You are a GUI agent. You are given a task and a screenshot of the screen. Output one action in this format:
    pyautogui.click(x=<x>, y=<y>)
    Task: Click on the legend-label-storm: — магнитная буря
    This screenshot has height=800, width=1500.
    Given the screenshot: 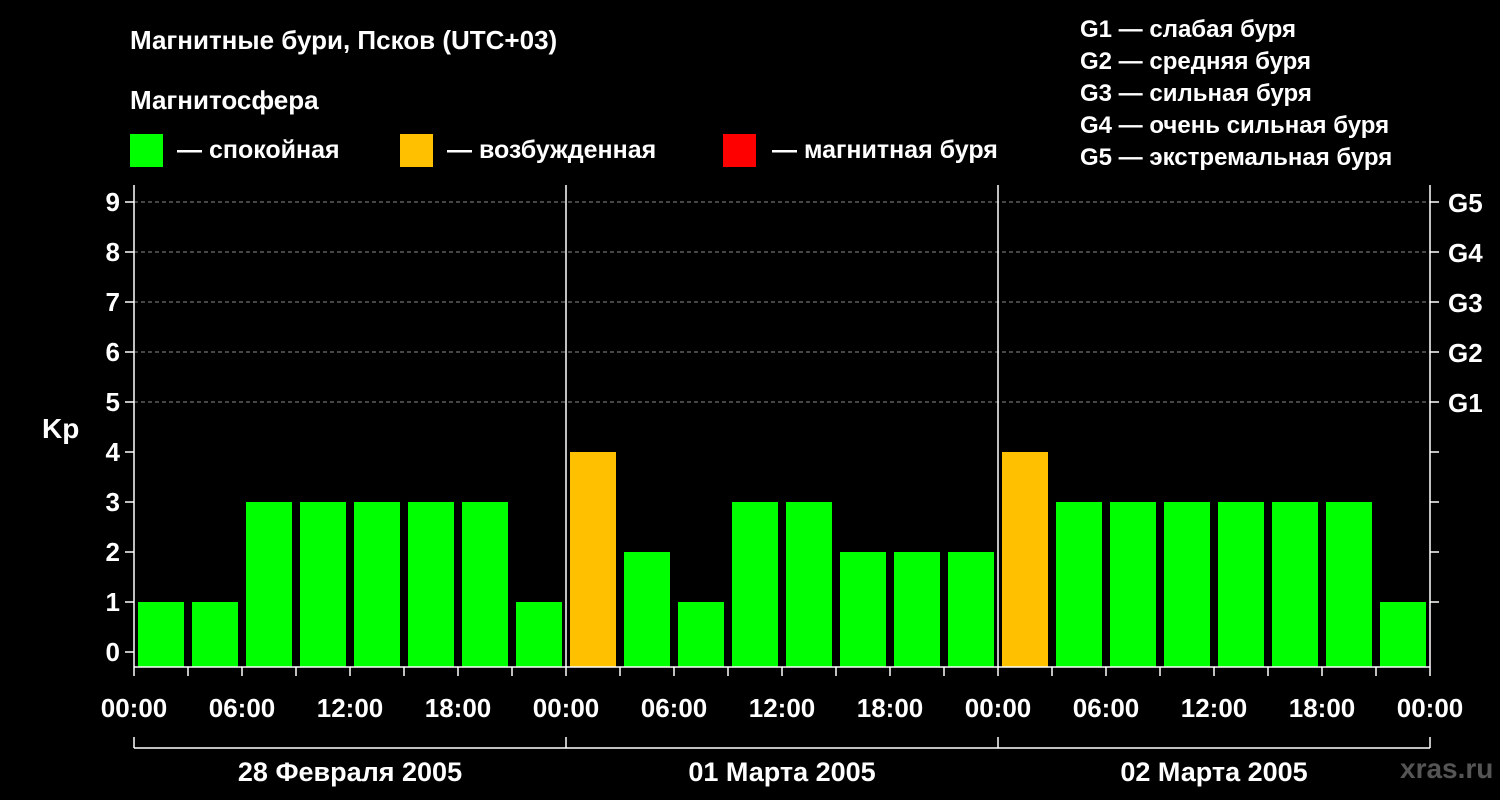 What is the action you would take?
    pyautogui.click(x=885, y=150)
    